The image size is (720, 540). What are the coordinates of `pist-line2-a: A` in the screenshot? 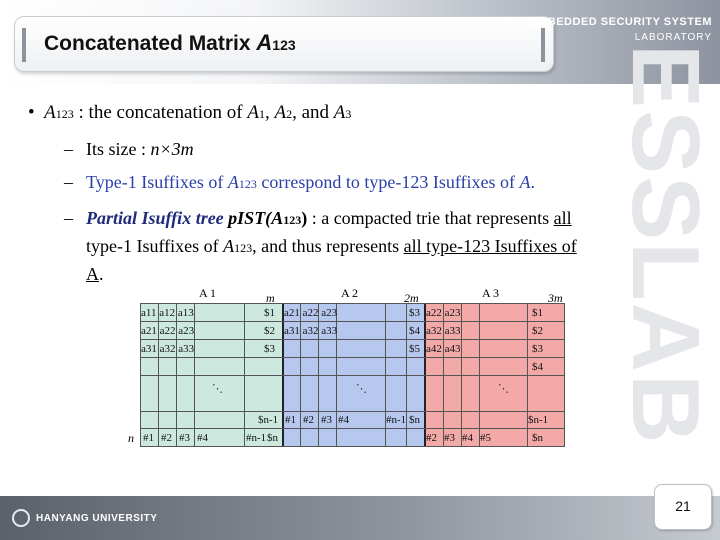 It's located at (229, 246).